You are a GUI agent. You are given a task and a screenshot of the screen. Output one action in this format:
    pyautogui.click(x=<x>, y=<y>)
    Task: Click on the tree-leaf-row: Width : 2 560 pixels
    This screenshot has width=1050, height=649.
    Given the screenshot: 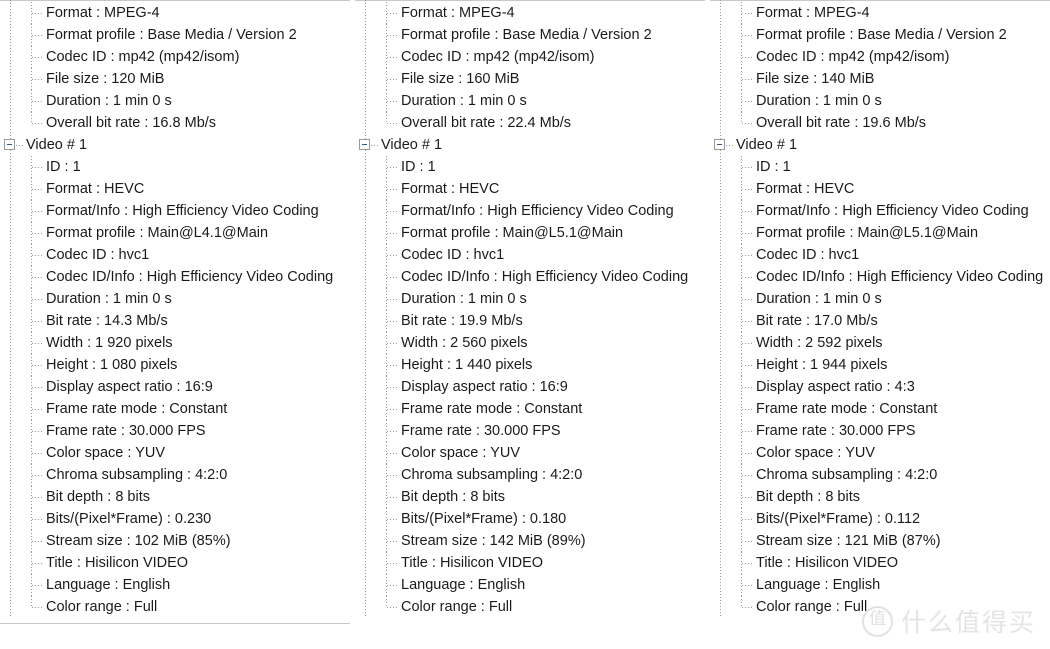 What is the action you would take?
    pyautogui.click(x=530, y=343)
    